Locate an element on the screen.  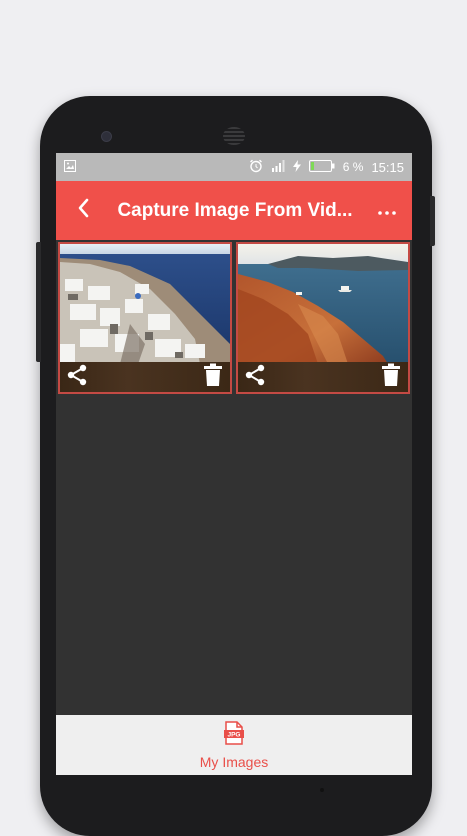
santorini-village-photo is located at coordinates (145, 304).